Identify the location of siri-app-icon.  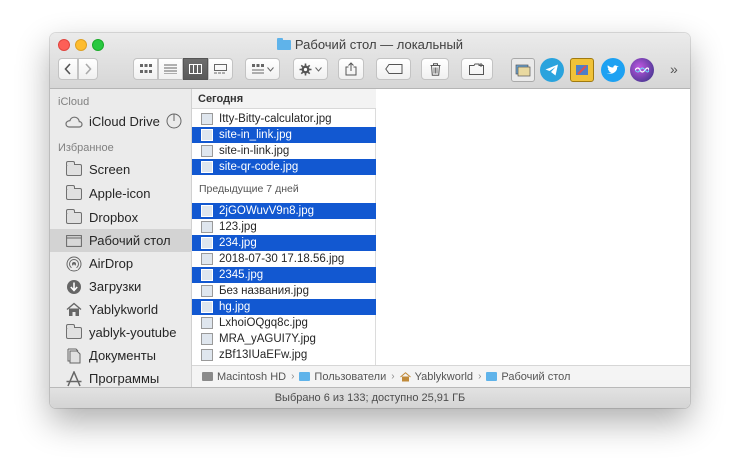
(642, 70).